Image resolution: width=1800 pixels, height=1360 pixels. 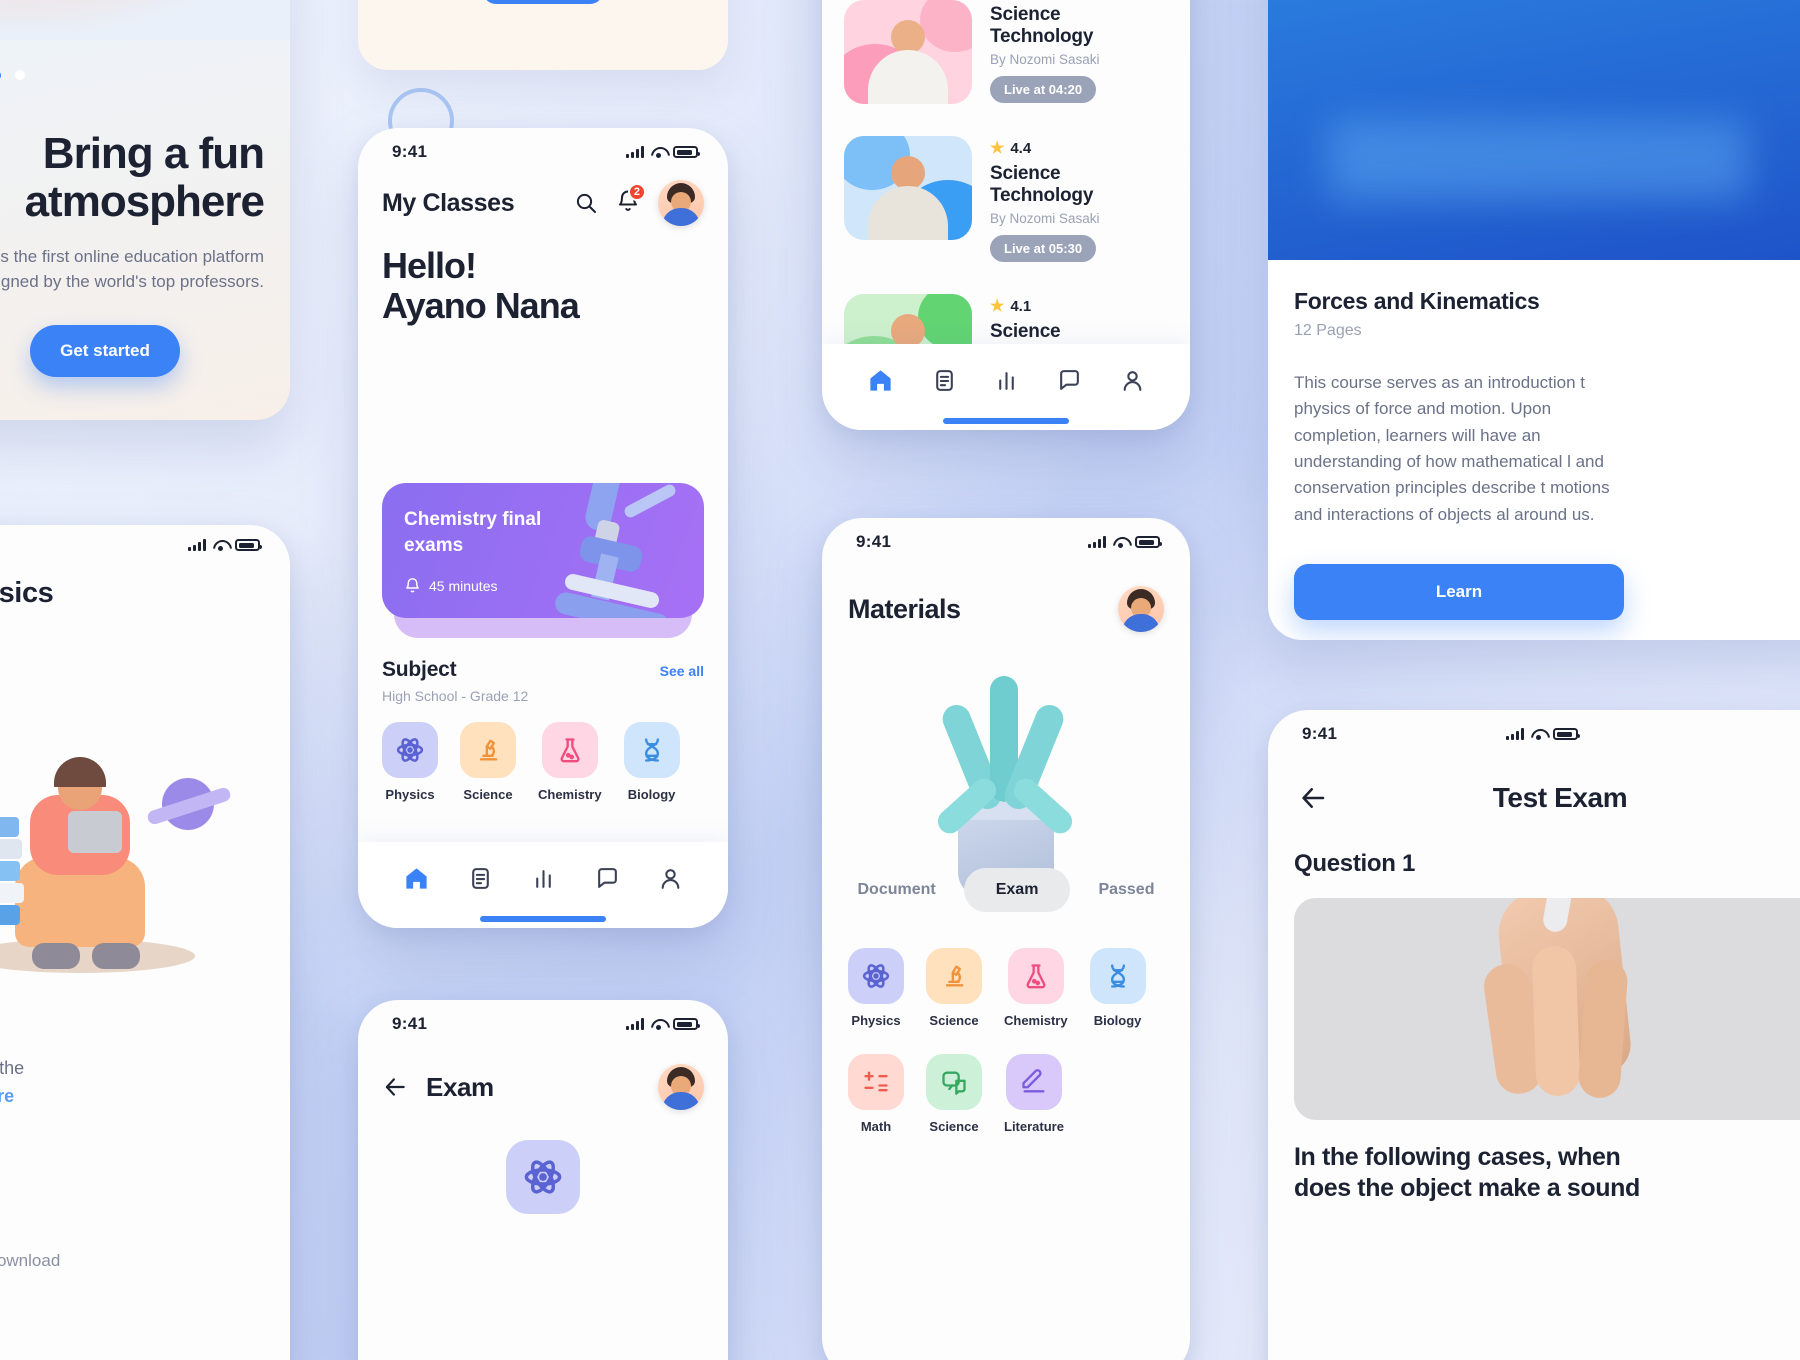 What do you see at coordinates (410, 762) in the screenshot?
I see `subject-item-physics: Physics` at bounding box center [410, 762].